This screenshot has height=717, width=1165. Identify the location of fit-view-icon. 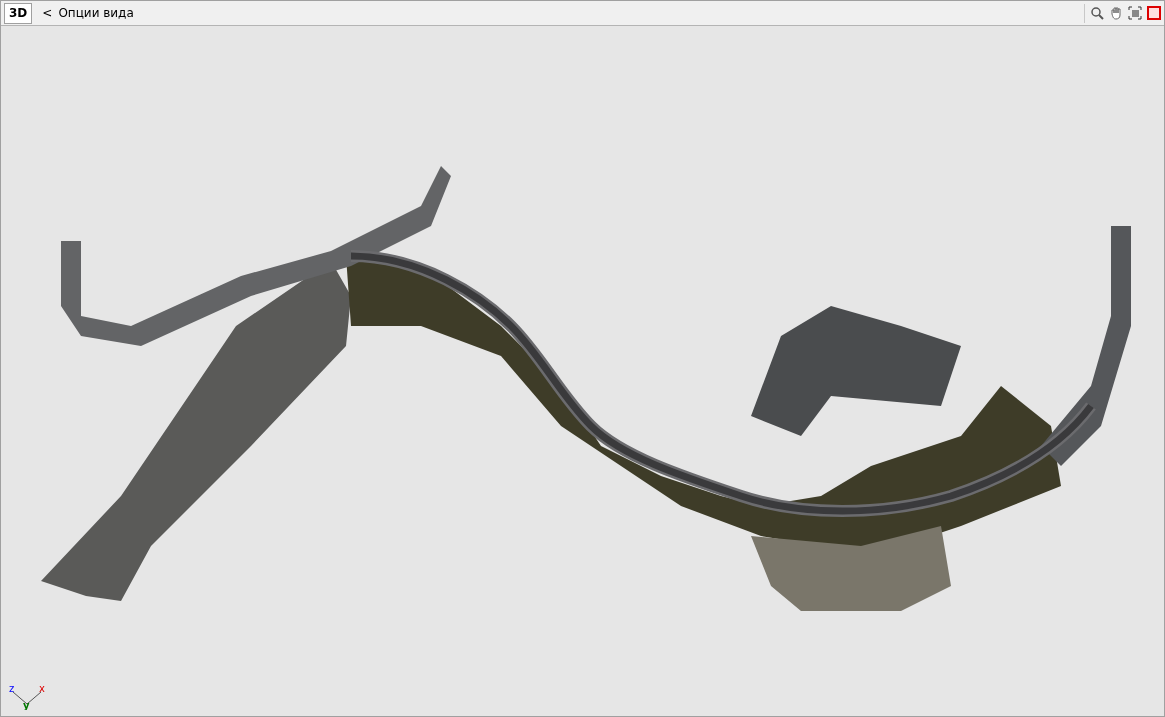
(1134, 13).